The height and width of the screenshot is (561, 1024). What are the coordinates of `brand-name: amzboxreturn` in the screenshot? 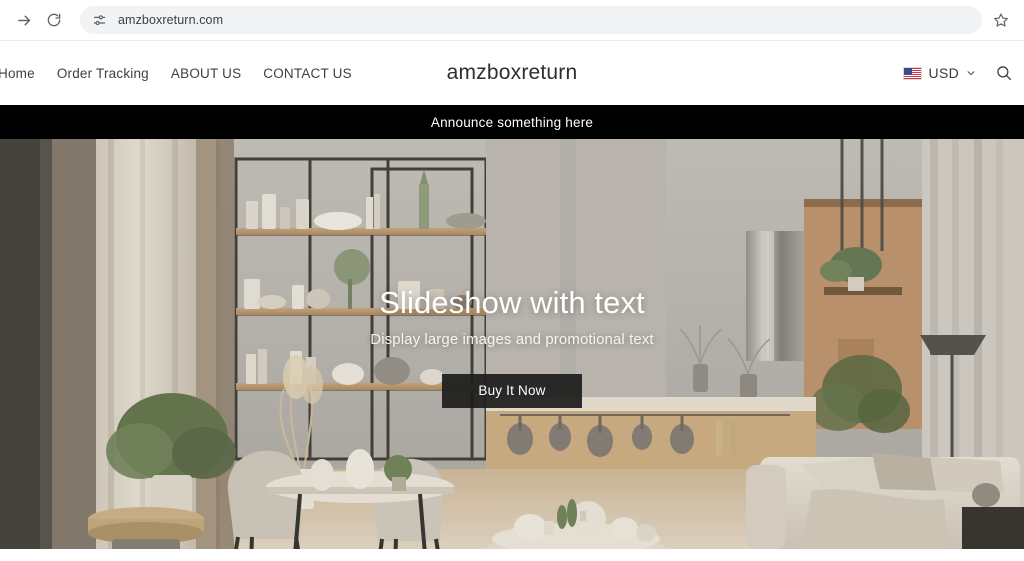 It's located at (512, 72).